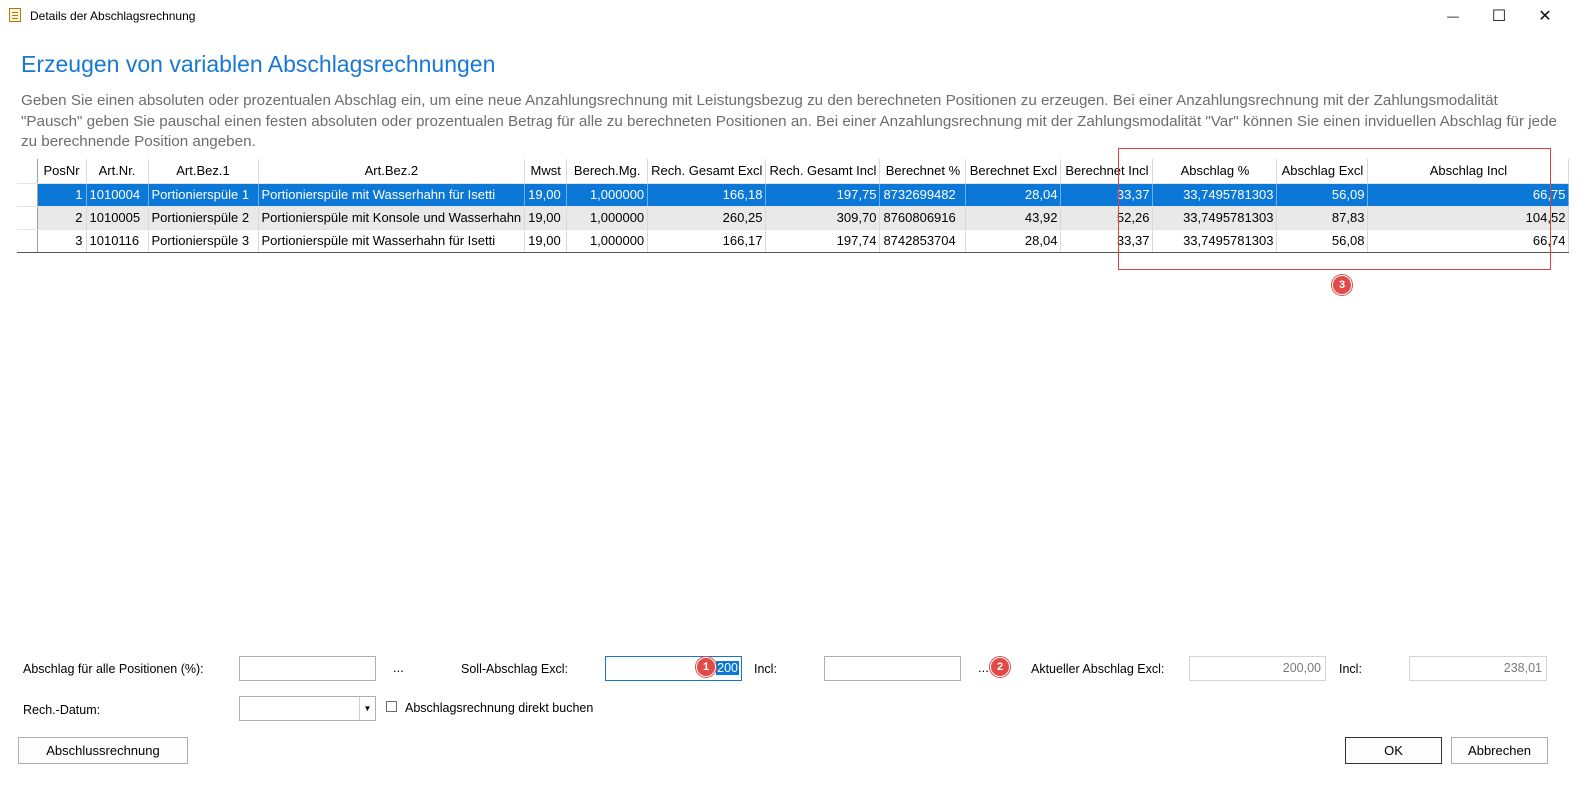  I want to click on abschlag-alle-input, so click(307, 668).